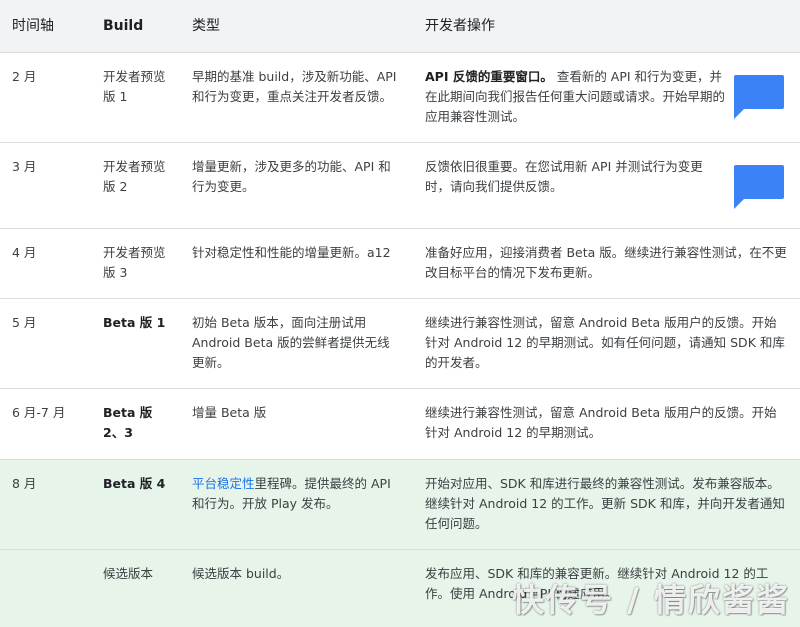  What do you see at coordinates (128, 573) in the screenshot?
I see `build-cell: 候选版本` at bounding box center [128, 573].